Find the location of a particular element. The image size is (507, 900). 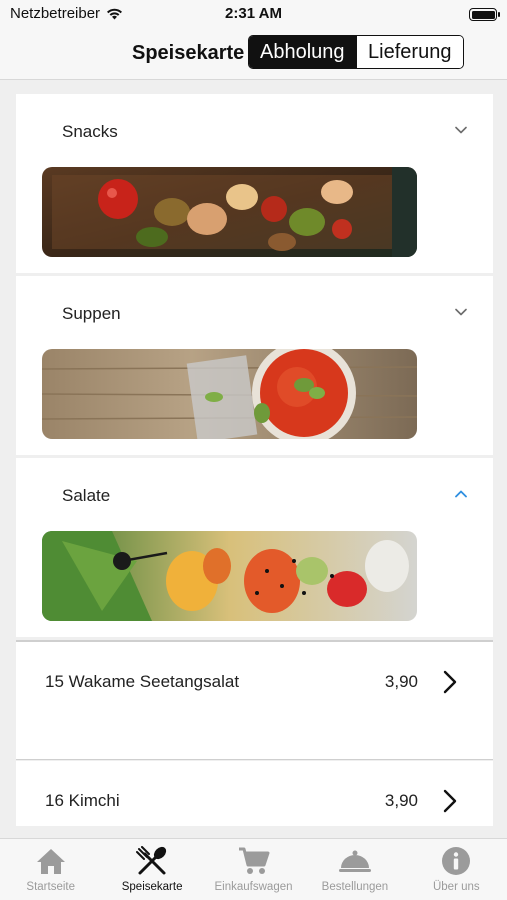

segment-lieferung: Lieferung is located at coordinates (409, 52).